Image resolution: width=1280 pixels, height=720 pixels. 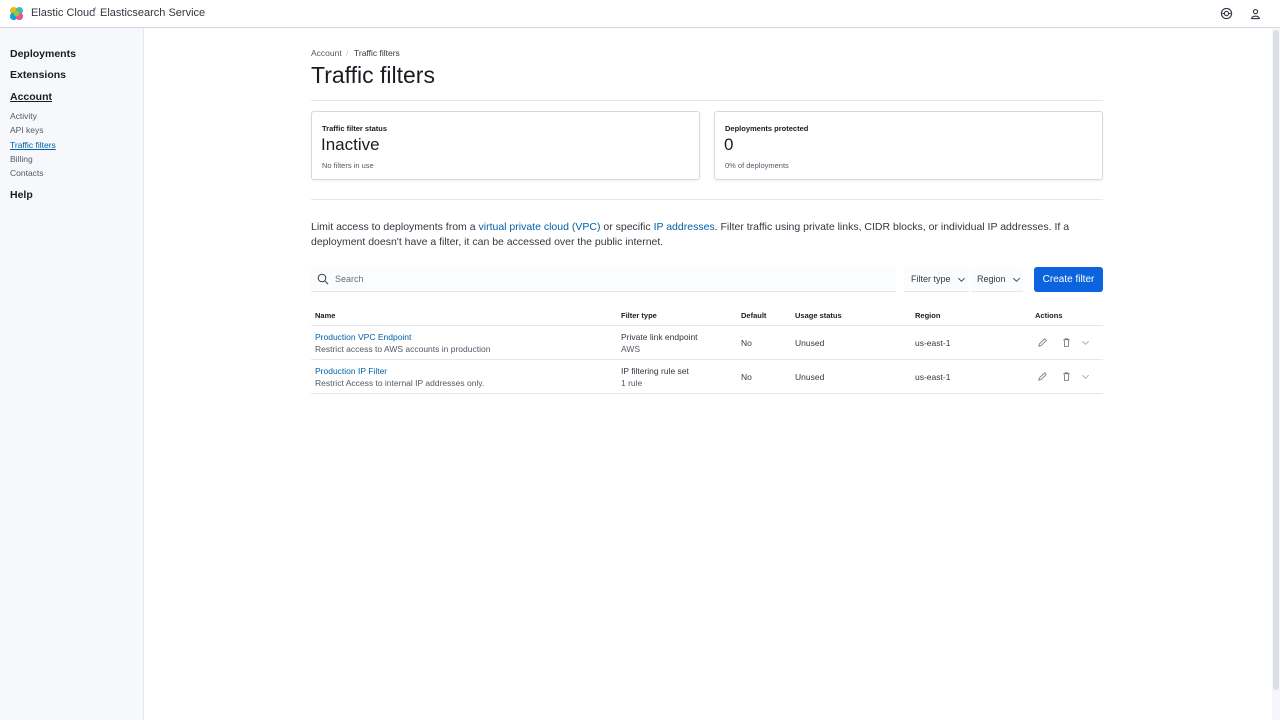 I want to click on protected-desc: 0% of deployments, so click(x=757, y=165).